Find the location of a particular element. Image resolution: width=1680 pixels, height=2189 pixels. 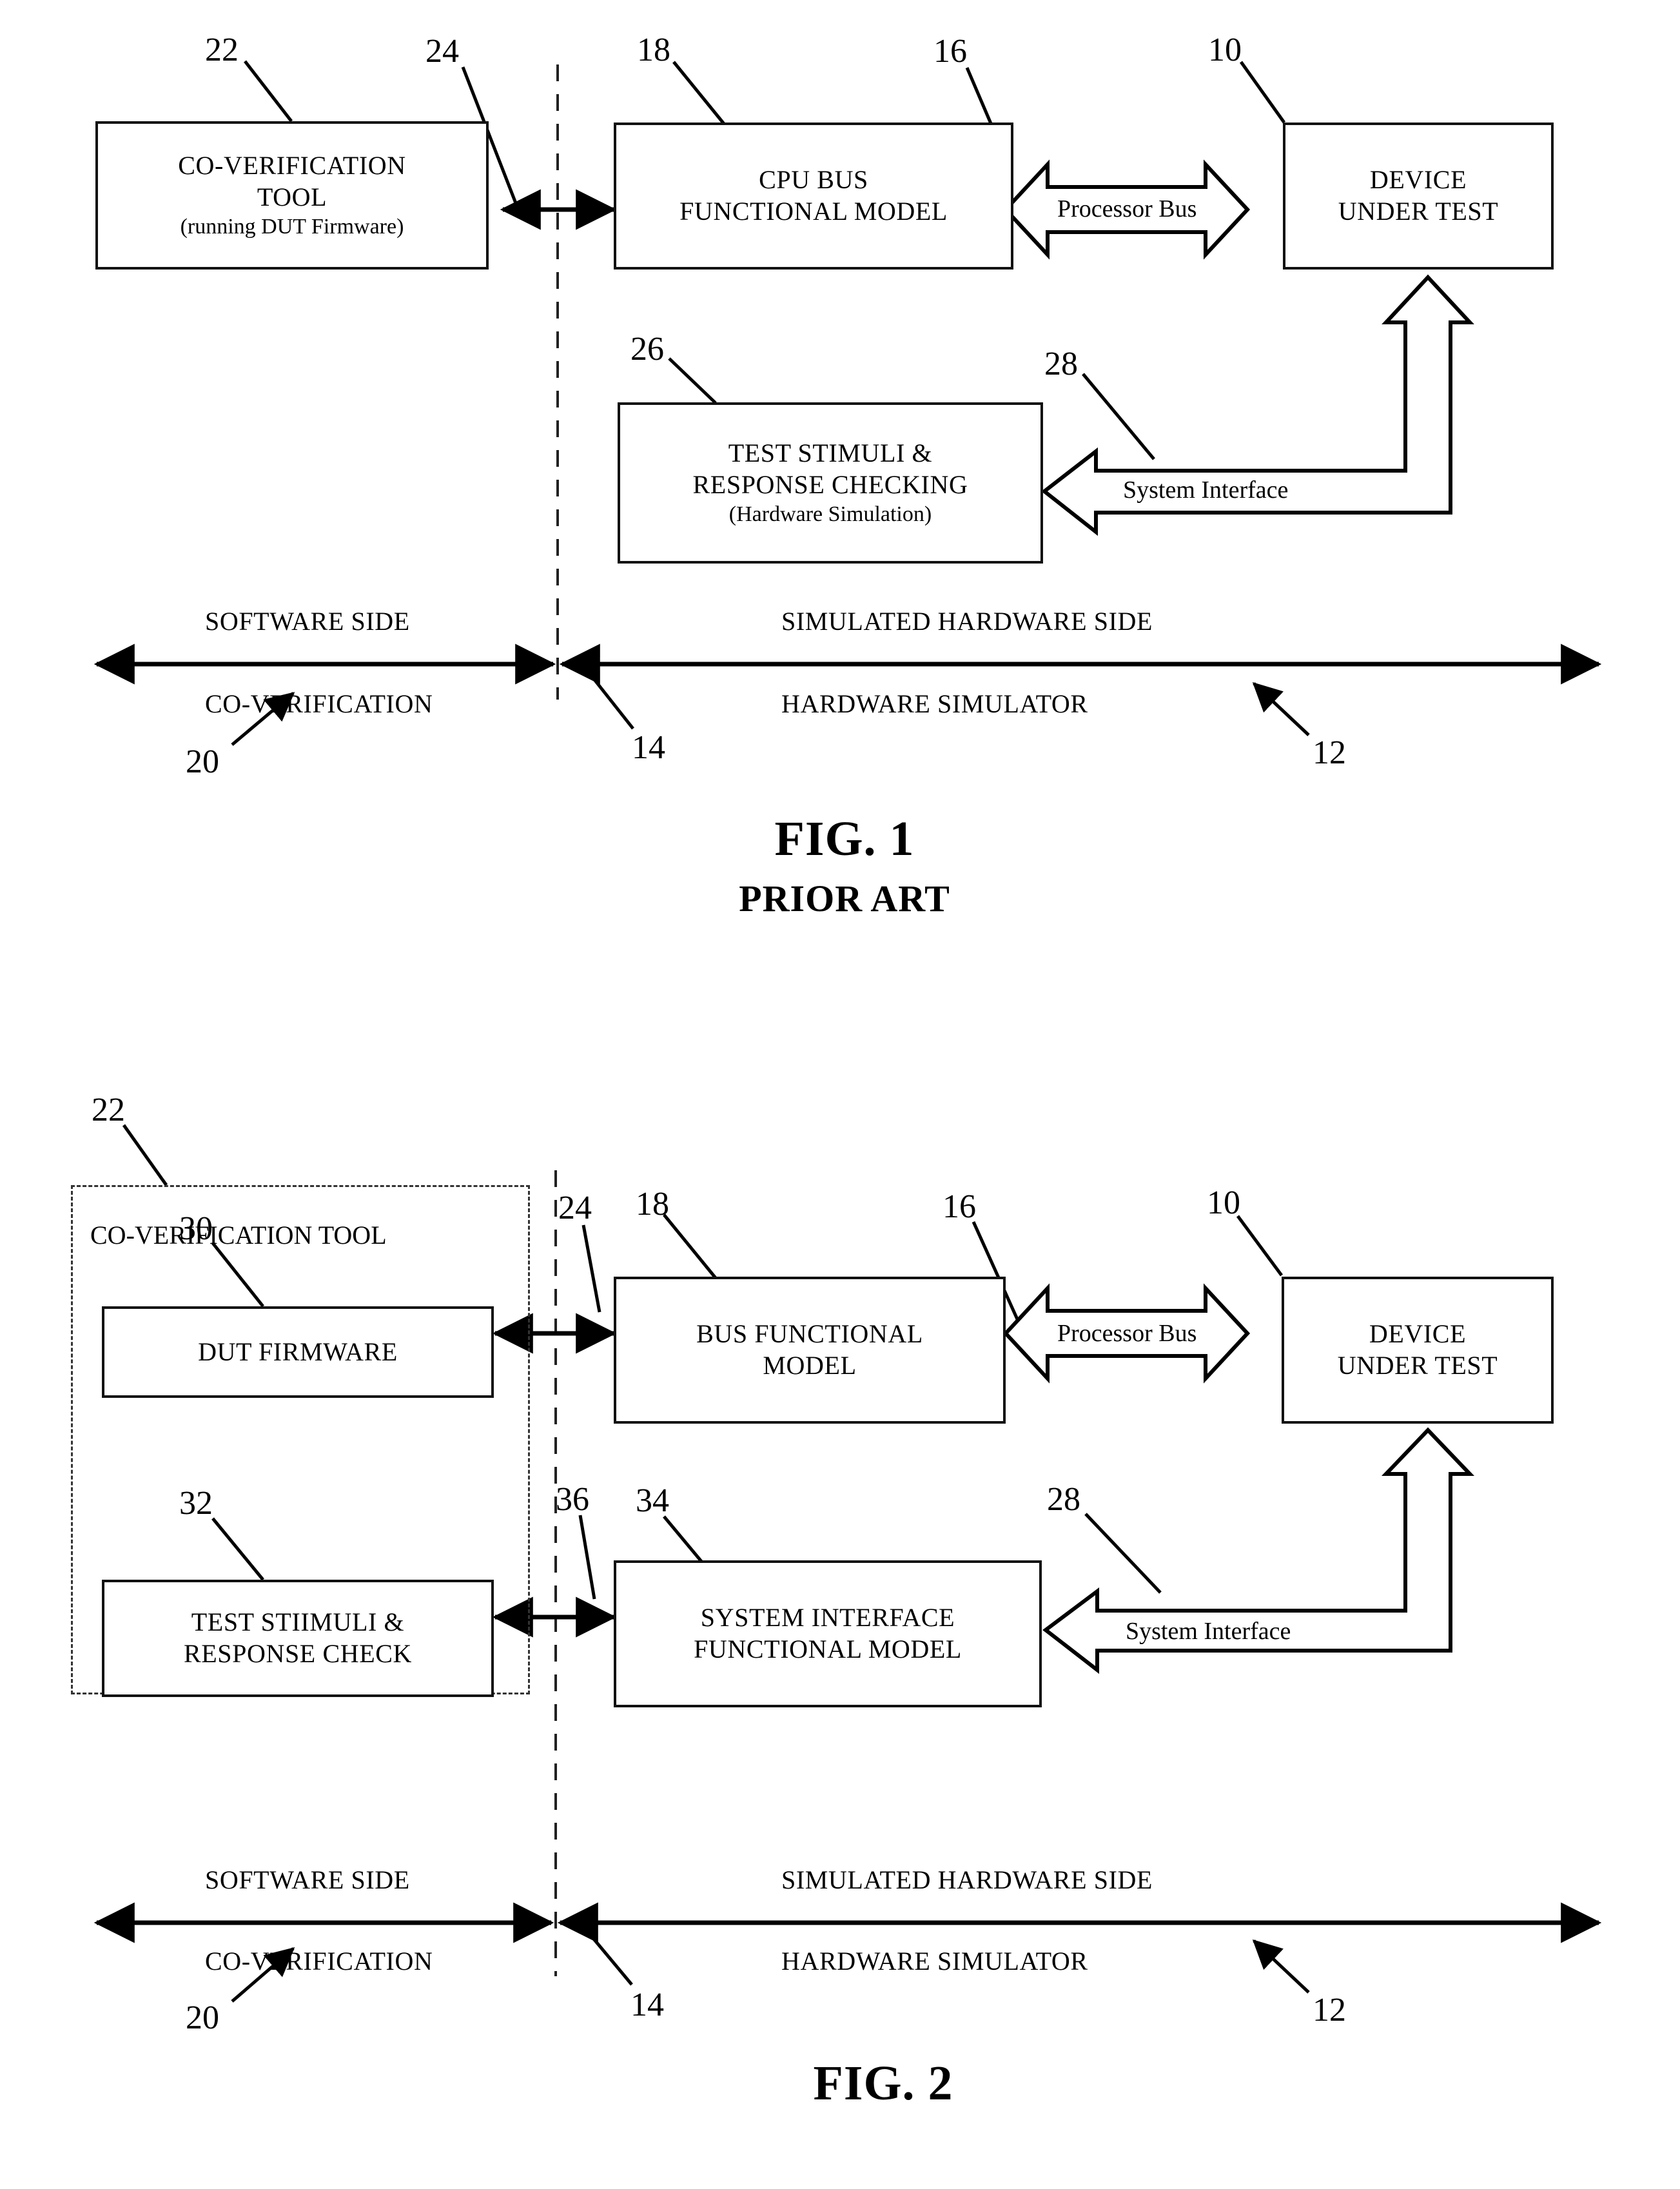

box-system-interface-functional-model: SYSTEM INTERFACE FUNCTIONAL MODEL is located at coordinates (828, 1634).